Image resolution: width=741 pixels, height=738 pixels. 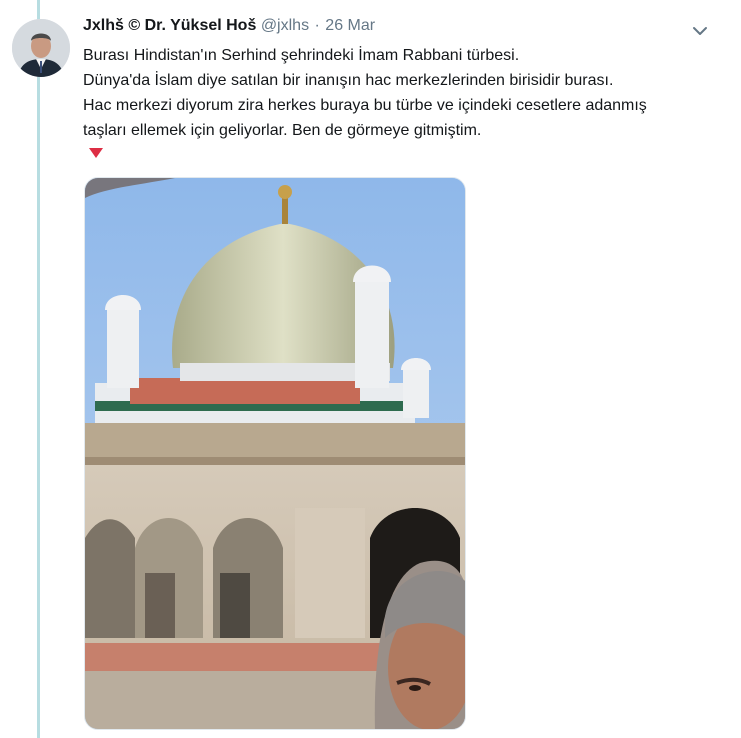 What do you see at coordinates (38, 369) in the screenshot?
I see `thread-line` at bounding box center [38, 369].